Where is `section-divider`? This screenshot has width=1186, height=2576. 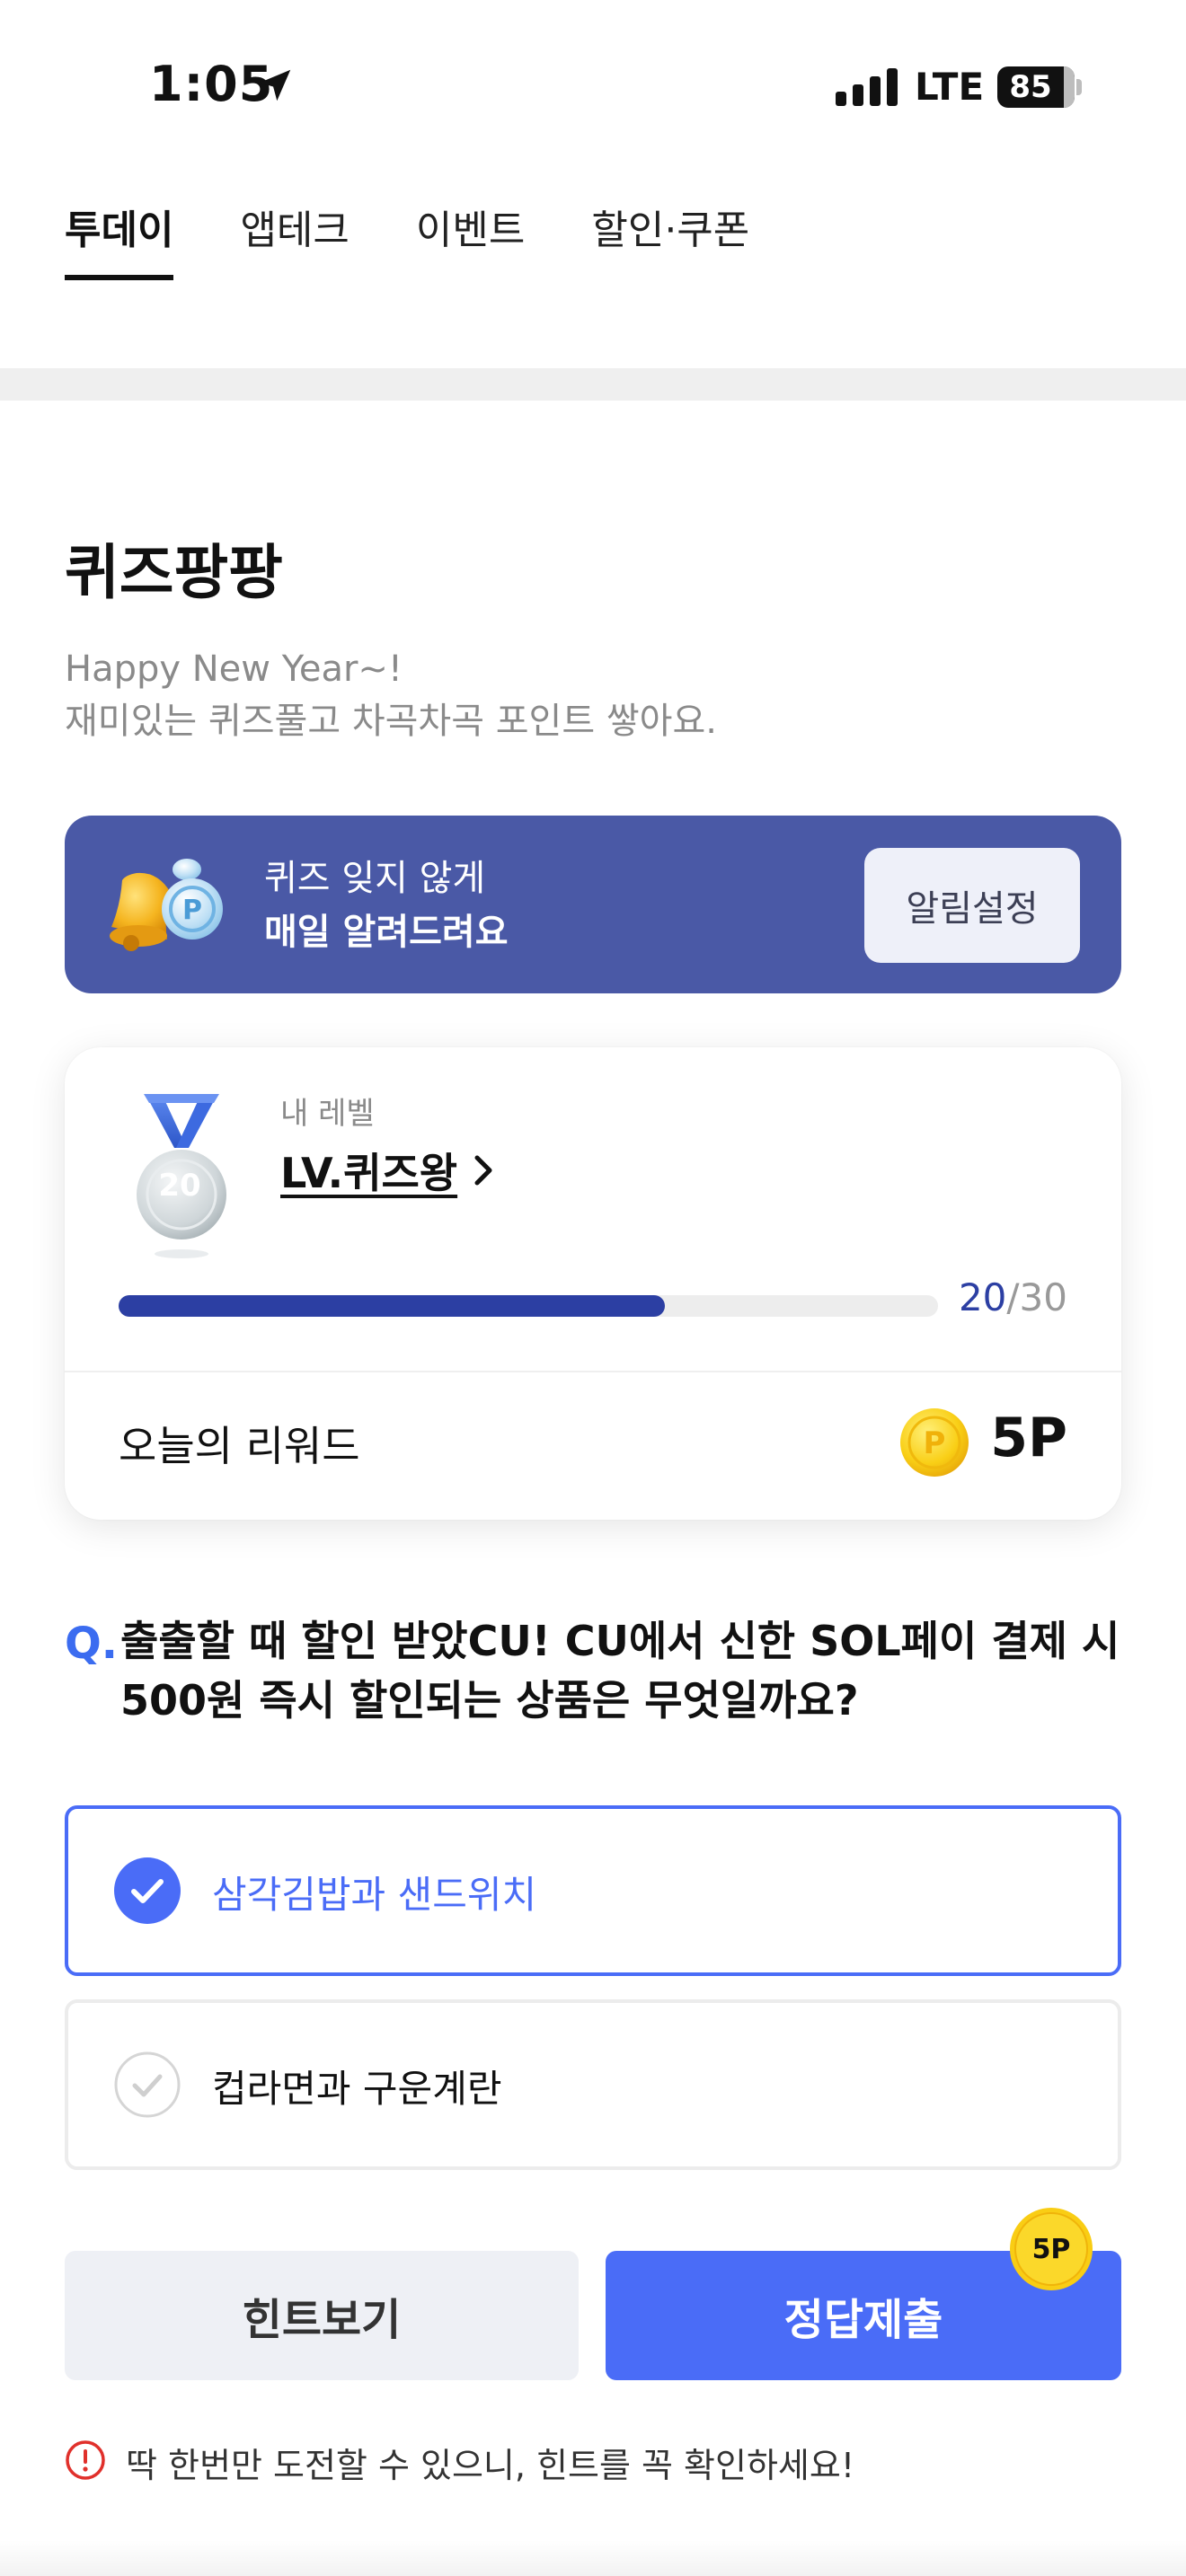
section-divider is located at coordinates (593, 384).